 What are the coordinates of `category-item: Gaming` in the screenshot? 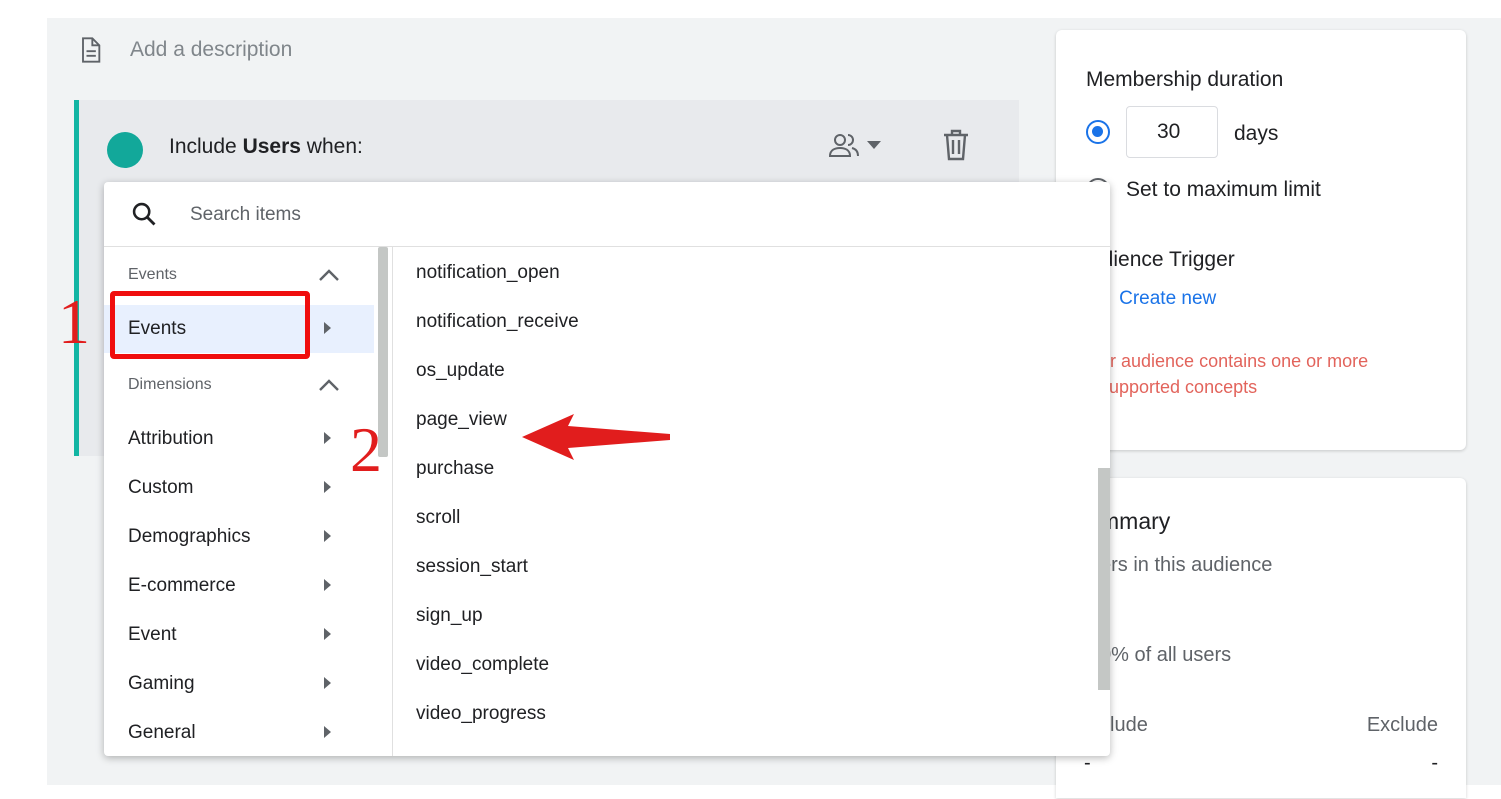 It's located at (239, 684).